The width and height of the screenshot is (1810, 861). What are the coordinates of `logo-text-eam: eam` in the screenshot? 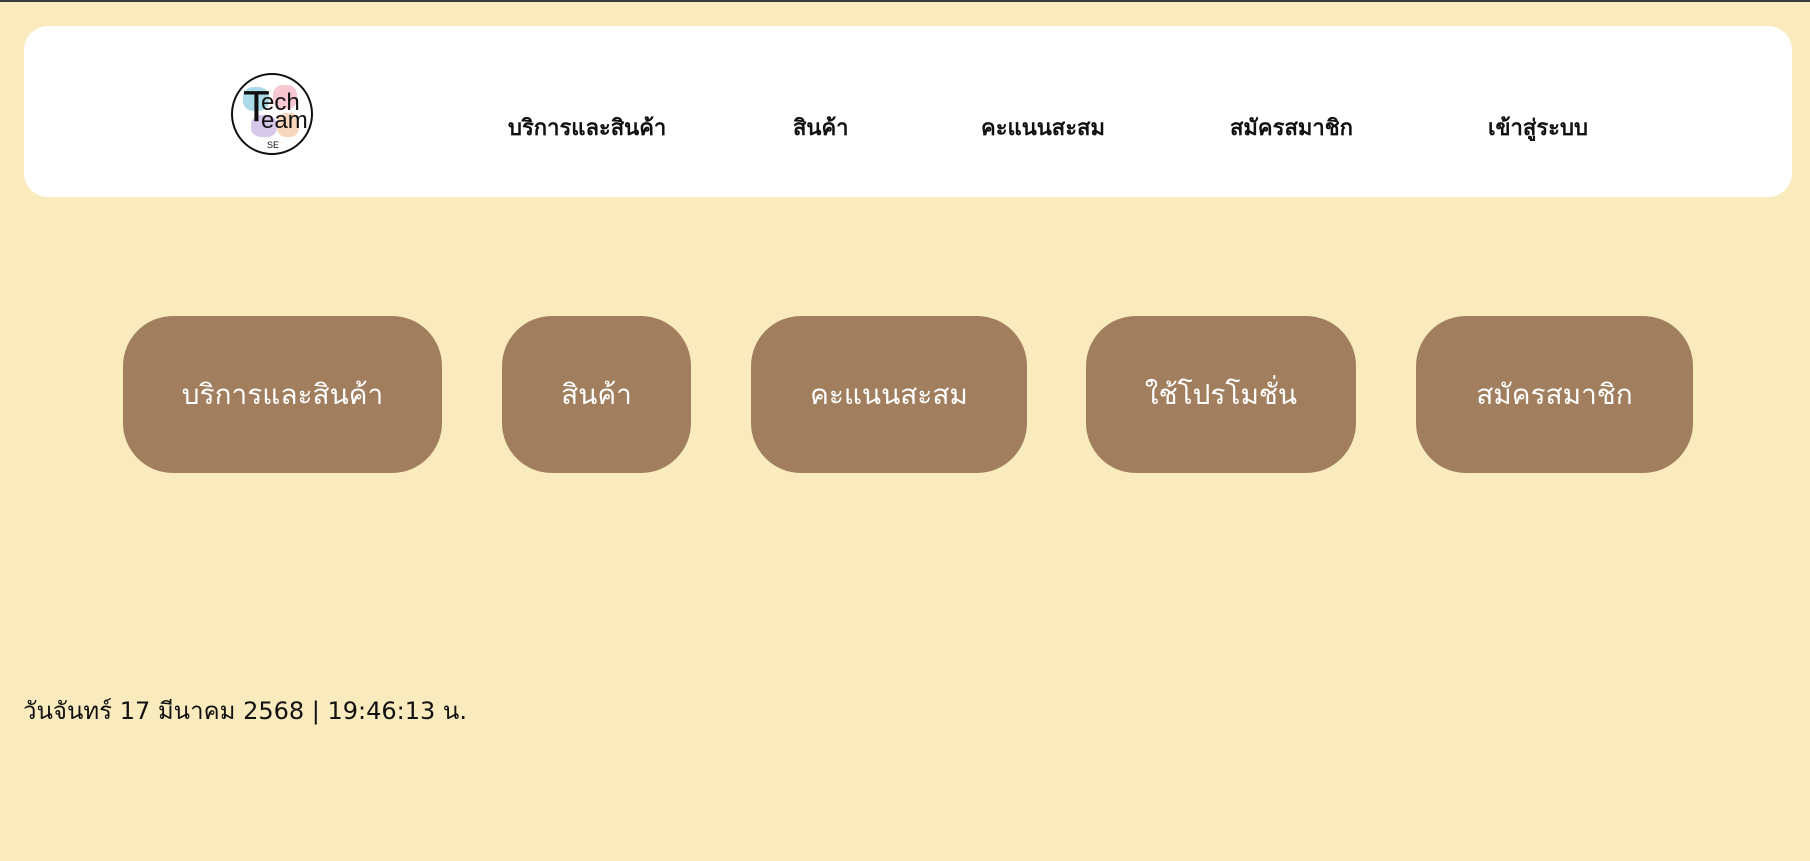 It's located at (284, 120).